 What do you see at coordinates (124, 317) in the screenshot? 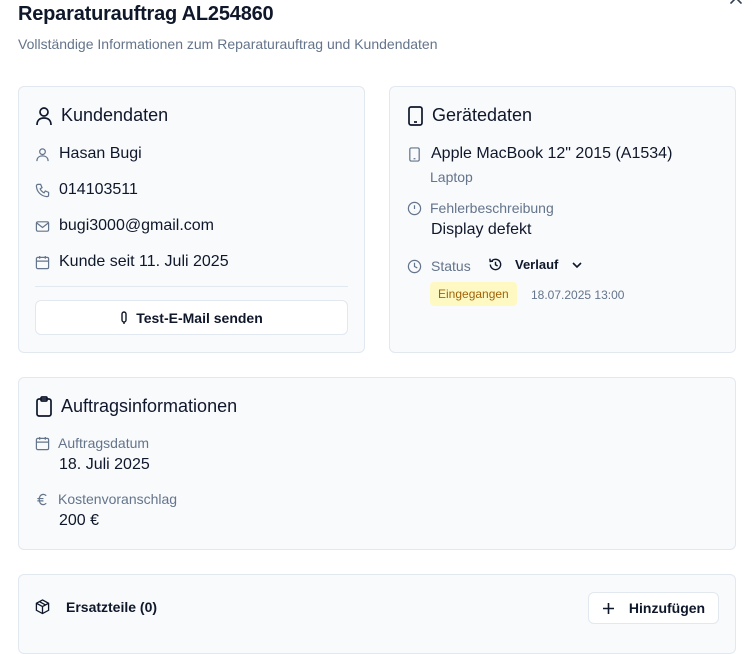
I see `thermometer-icon` at bounding box center [124, 317].